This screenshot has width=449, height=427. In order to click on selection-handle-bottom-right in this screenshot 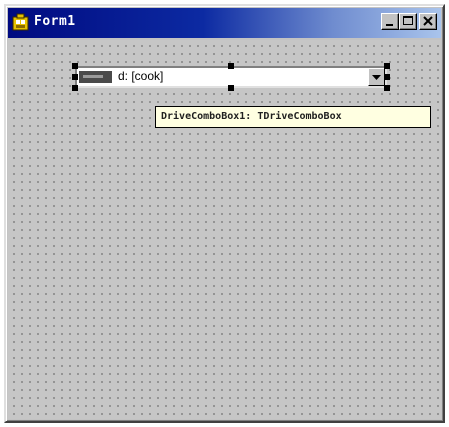, I will do `click(387, 88)`.